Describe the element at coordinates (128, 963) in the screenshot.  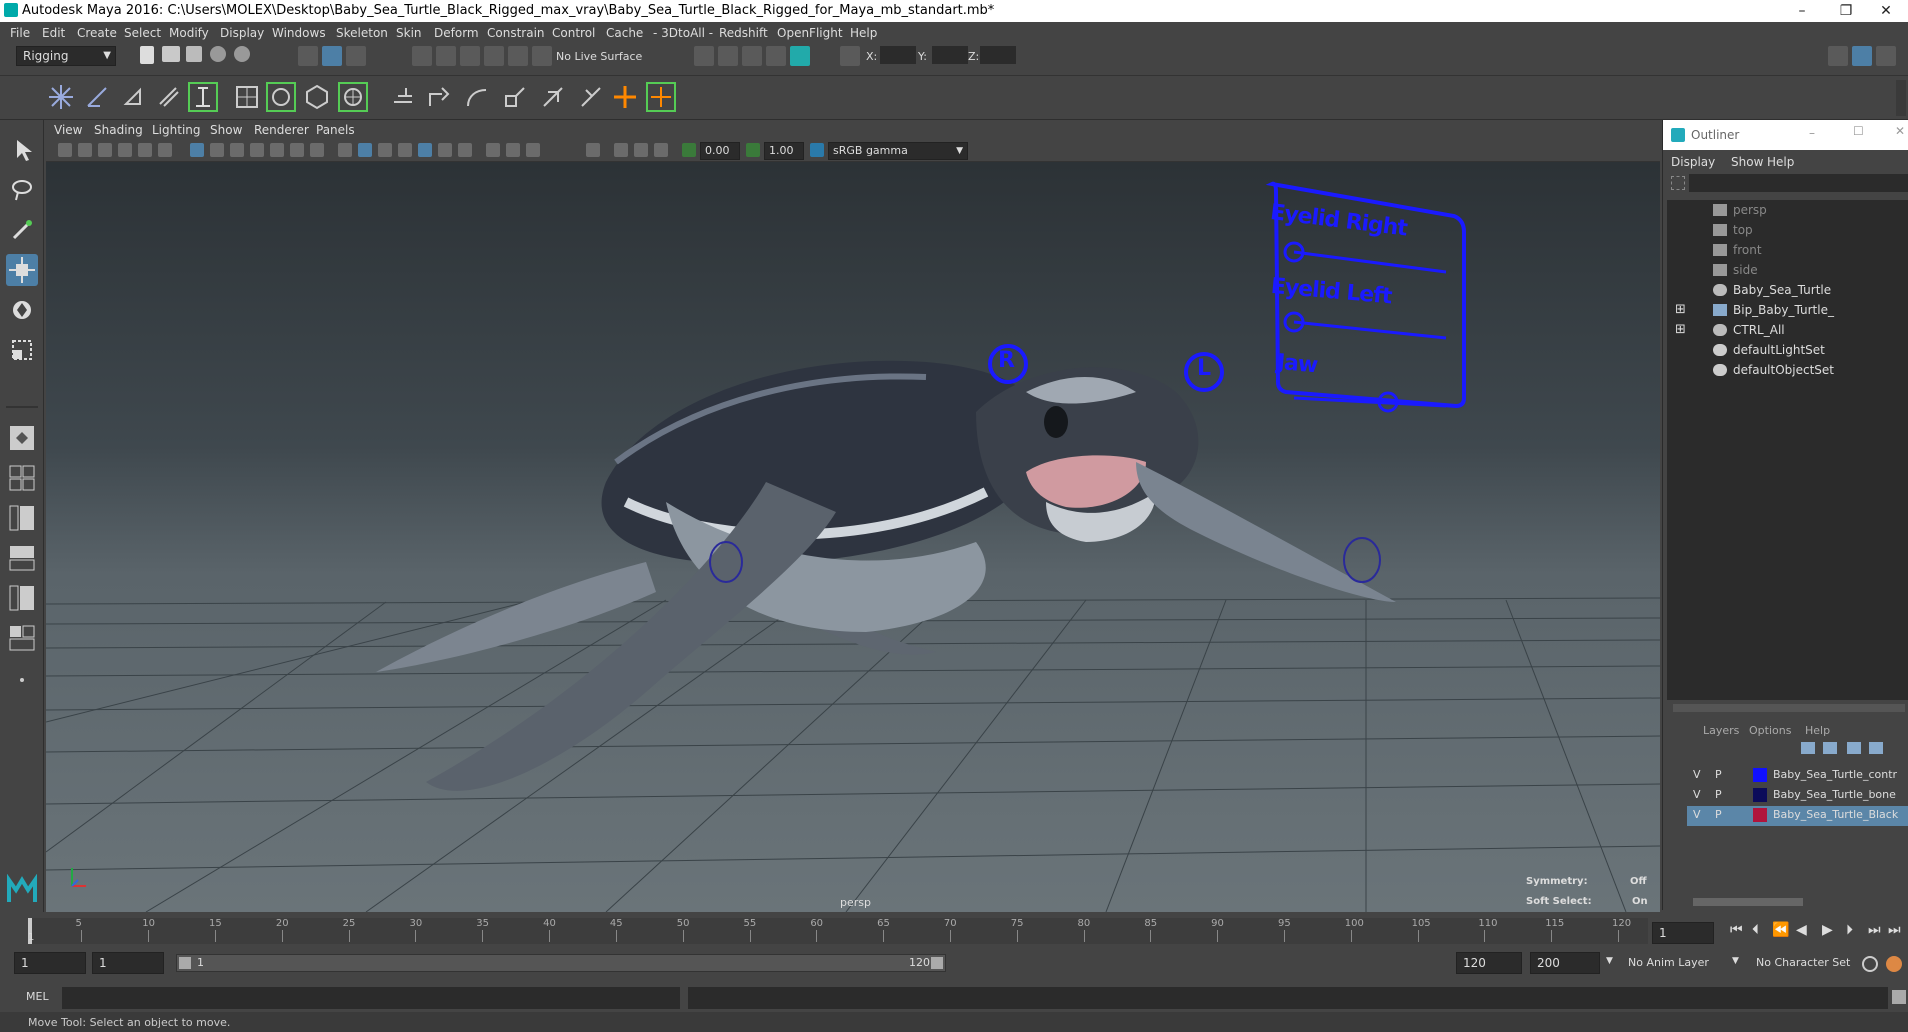
I see `playback-start-field: 1` at that location.